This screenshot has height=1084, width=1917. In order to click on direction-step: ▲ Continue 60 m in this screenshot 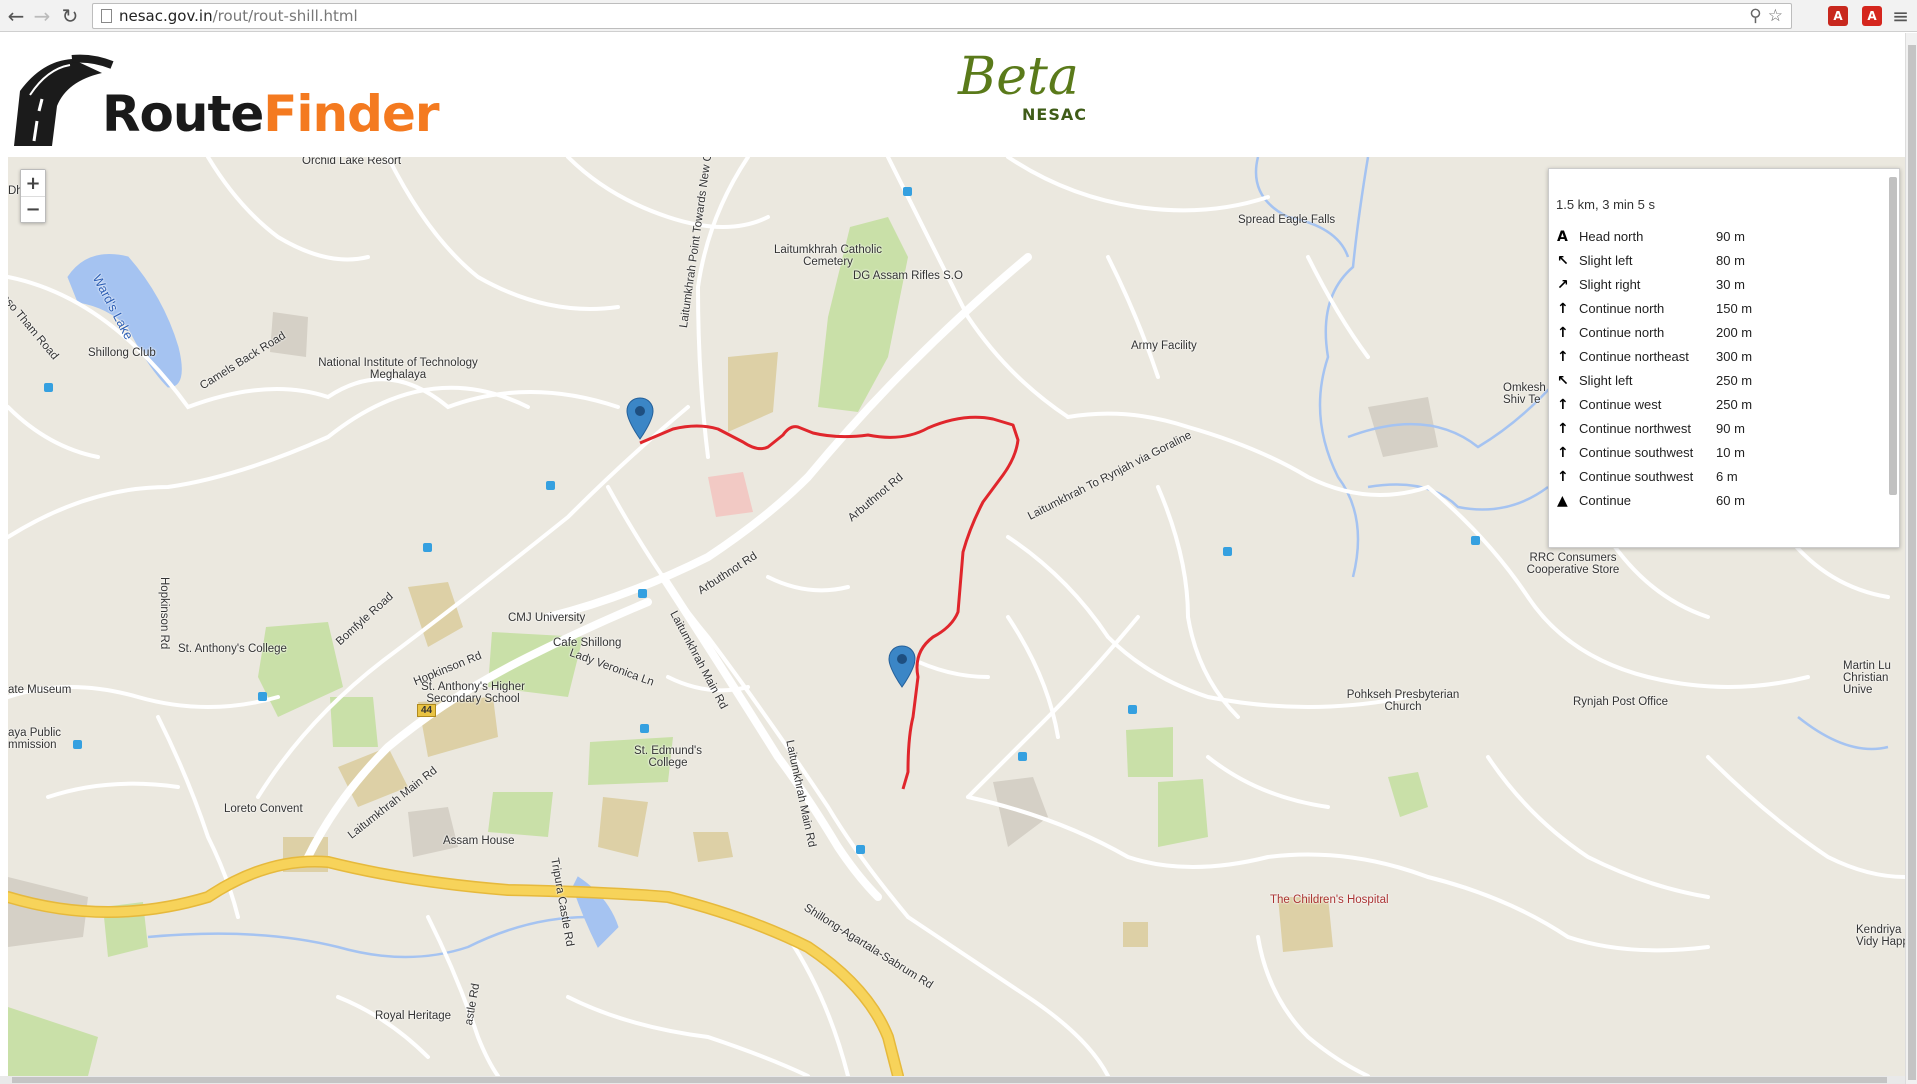, I will do `click(1722, 505)`.